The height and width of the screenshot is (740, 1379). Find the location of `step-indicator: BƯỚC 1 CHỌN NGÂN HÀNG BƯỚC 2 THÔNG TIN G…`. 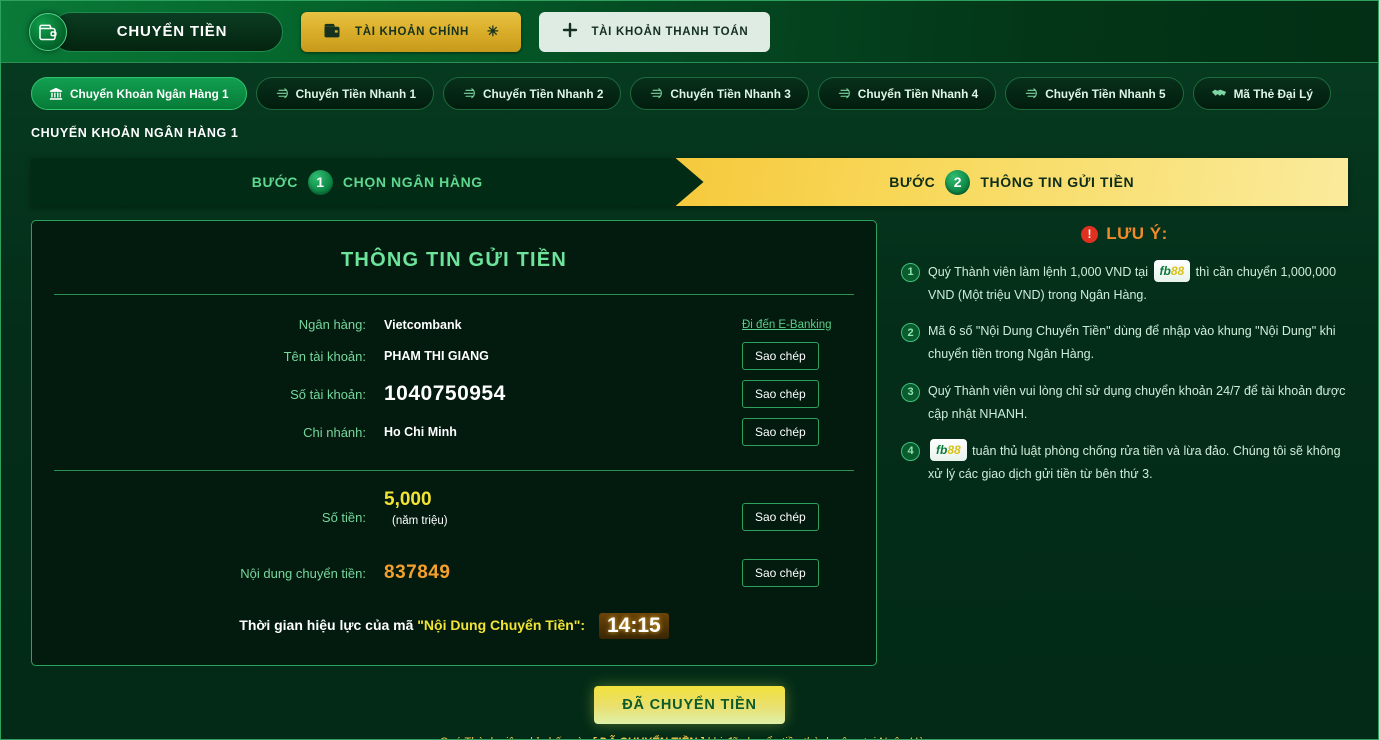

step-indicator: BƯỚC 1 CHỌN NGÂN HÀNG BƯỚC 2 THÔNG TIN G… is located at coordinates (689, 182).